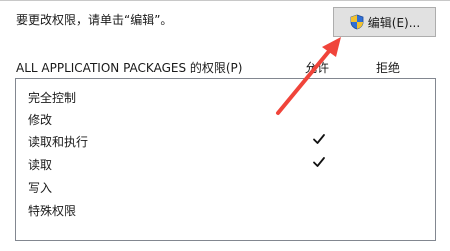  Describe the element at coordinates (225, 118) in the screenshot. I see `permission-row: 修改` at that location.